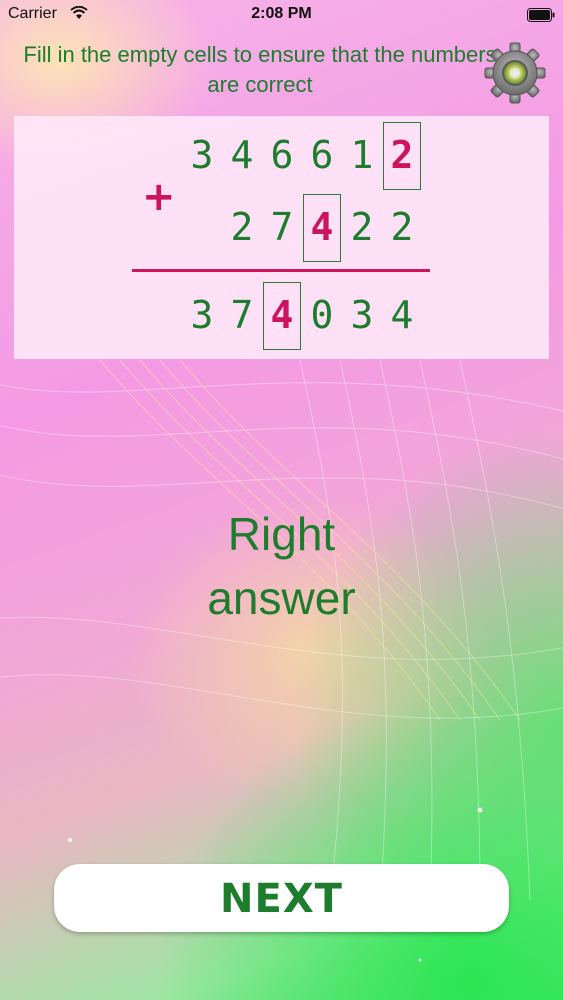 The image size is (563, 1000). What do you see at coordinates (281, 270) in the screenshot?
I see `sum-line` at bounding box center [281, 270].